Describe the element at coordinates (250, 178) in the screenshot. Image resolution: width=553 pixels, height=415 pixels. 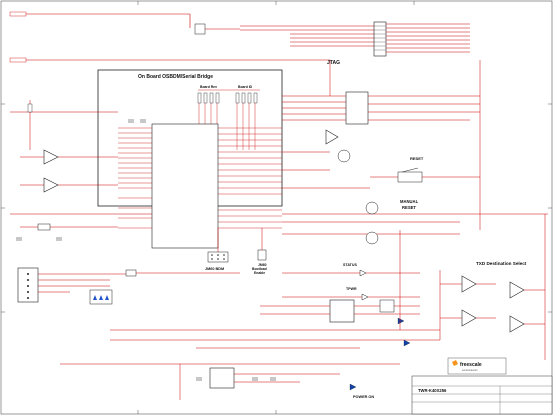
I see `mcu-pins-right` at that location.